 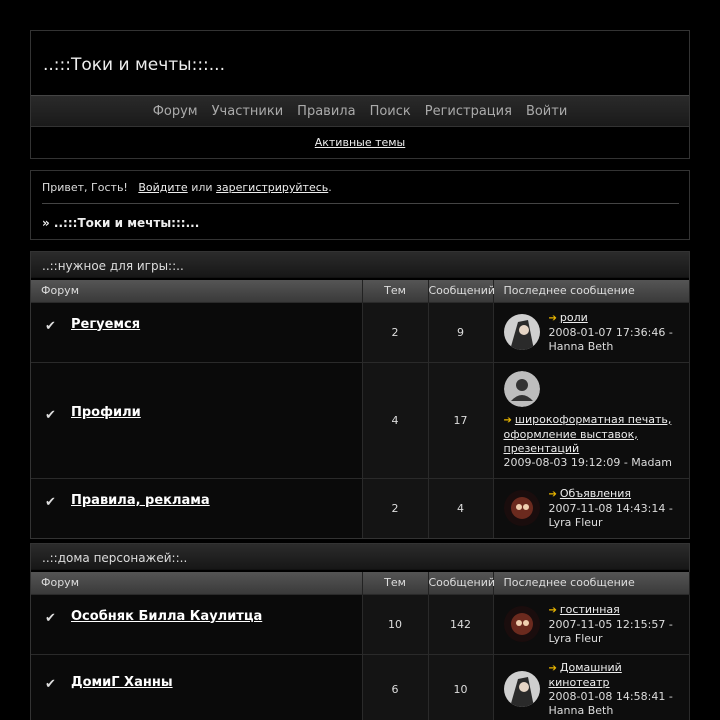 I want to click on last-topic-link: гостинная, so click(x=590, y=609).